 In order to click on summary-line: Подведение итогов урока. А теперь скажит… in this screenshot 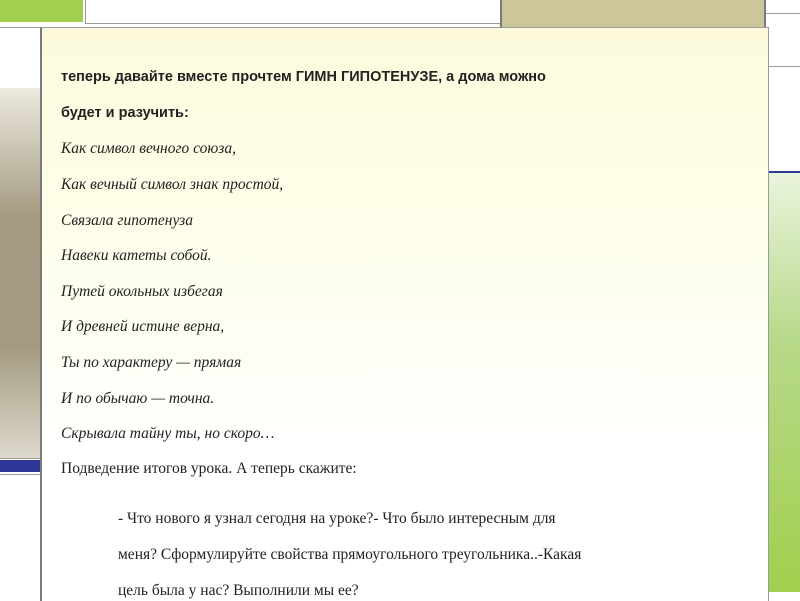, I will do `click(209, 468)`.